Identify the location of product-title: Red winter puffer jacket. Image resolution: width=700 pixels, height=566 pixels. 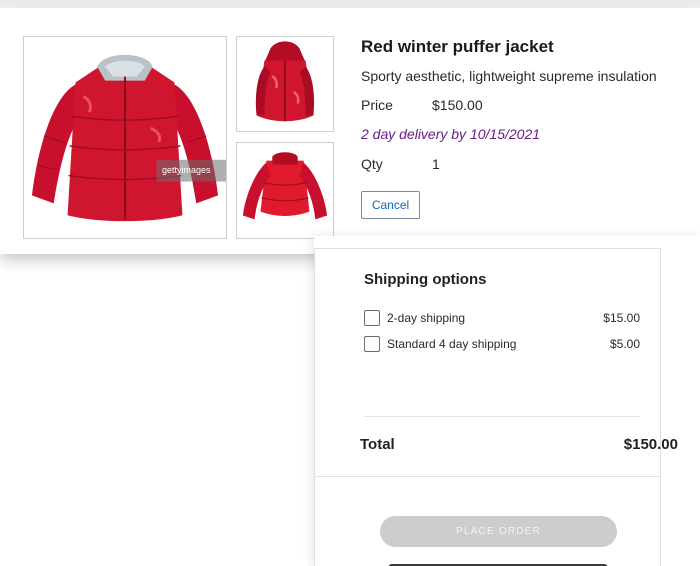
(457, 46).